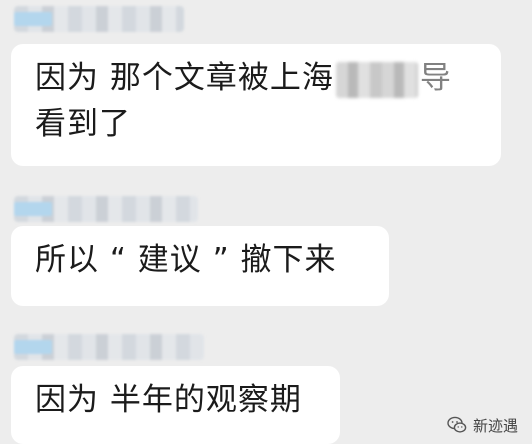 The image size is (532, 444). What do you see at coordinates (457, 425) in the screenshot?
I see `wechat-icon` at bounding box center [457, 425].